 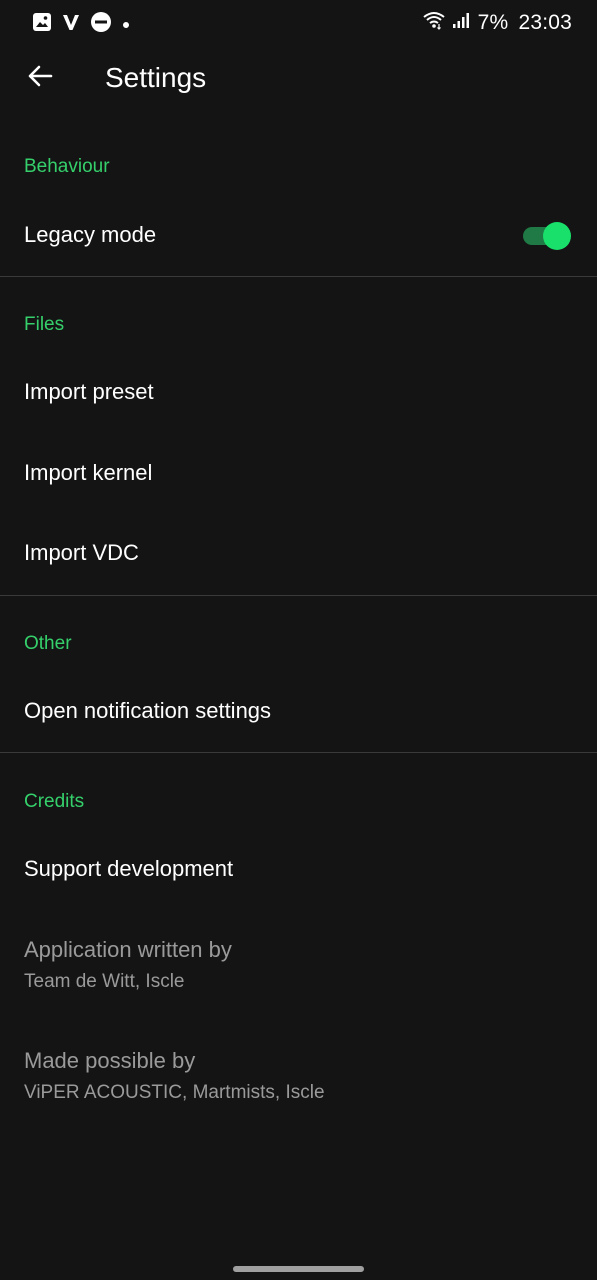 What do you see at coordinates (174, 1092) in the screenshot?
I see `made-possible-by-summary: ViPER ACOUSTIC, Martmists, Iscle` at bounding box center [174, 1092].